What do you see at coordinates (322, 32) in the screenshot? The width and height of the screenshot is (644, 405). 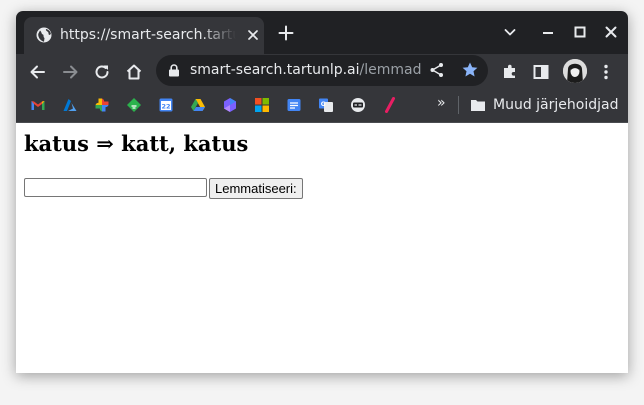 I see `tab-strip: https://smart-search.tartunlp.ai/lemmad` at bounding box center [322, 32].